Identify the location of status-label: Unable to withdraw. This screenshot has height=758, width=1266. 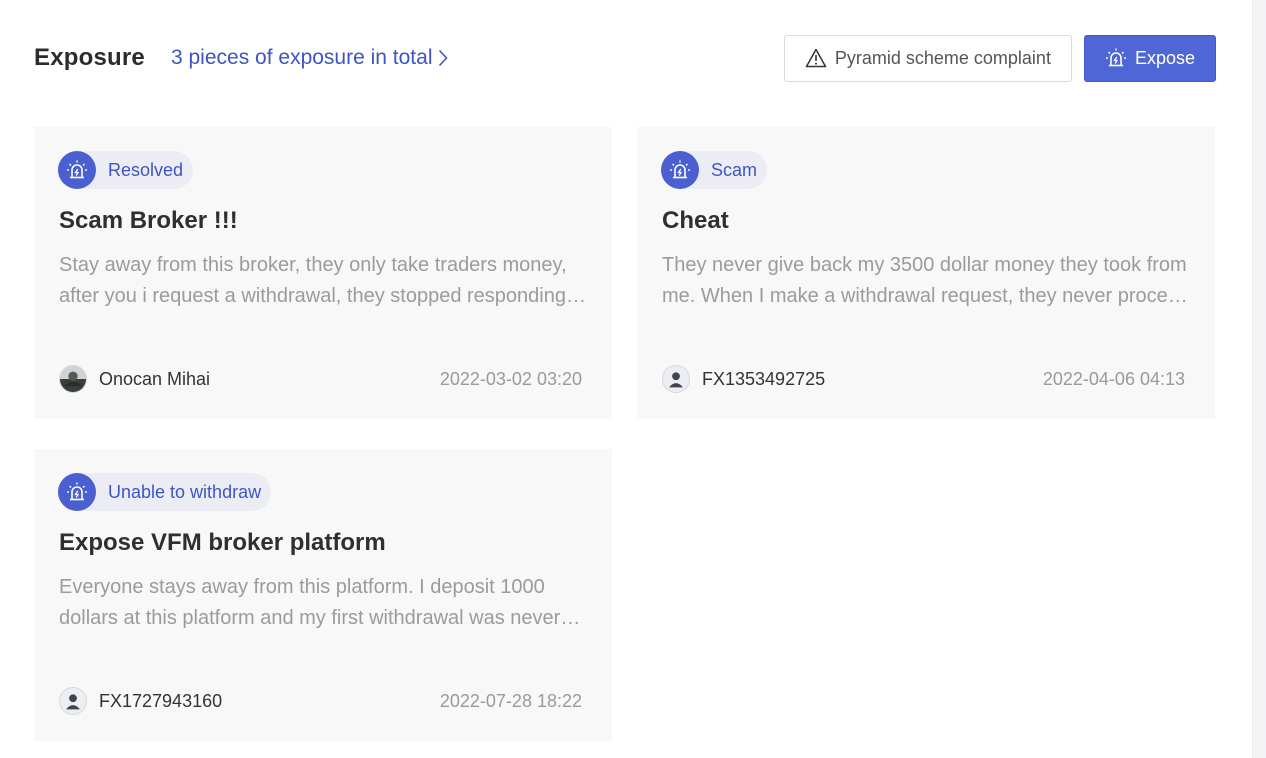
(185, 491).